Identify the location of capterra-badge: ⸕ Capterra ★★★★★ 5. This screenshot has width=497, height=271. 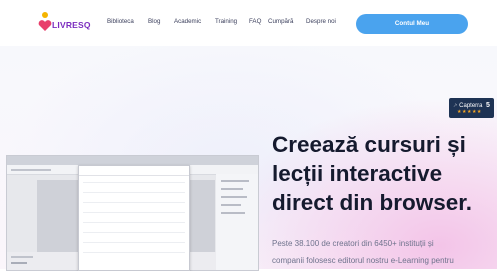
(471, 108).